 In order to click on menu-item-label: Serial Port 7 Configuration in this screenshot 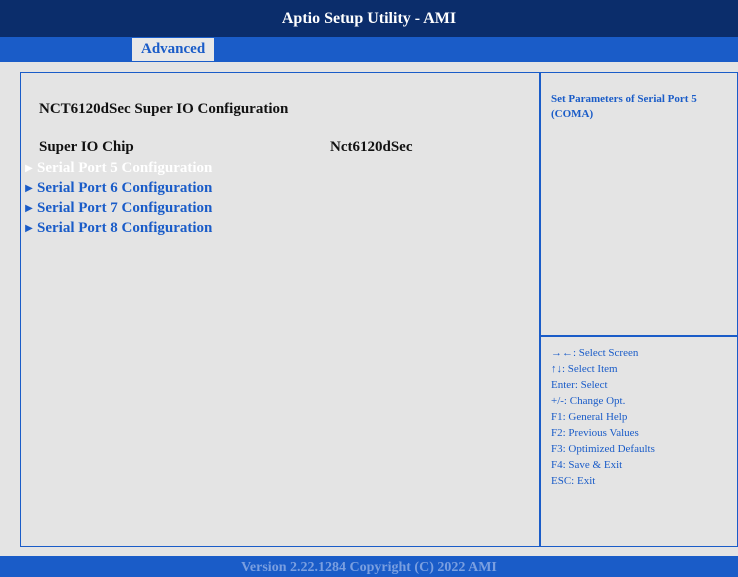, I will do `click(125, 208)`.